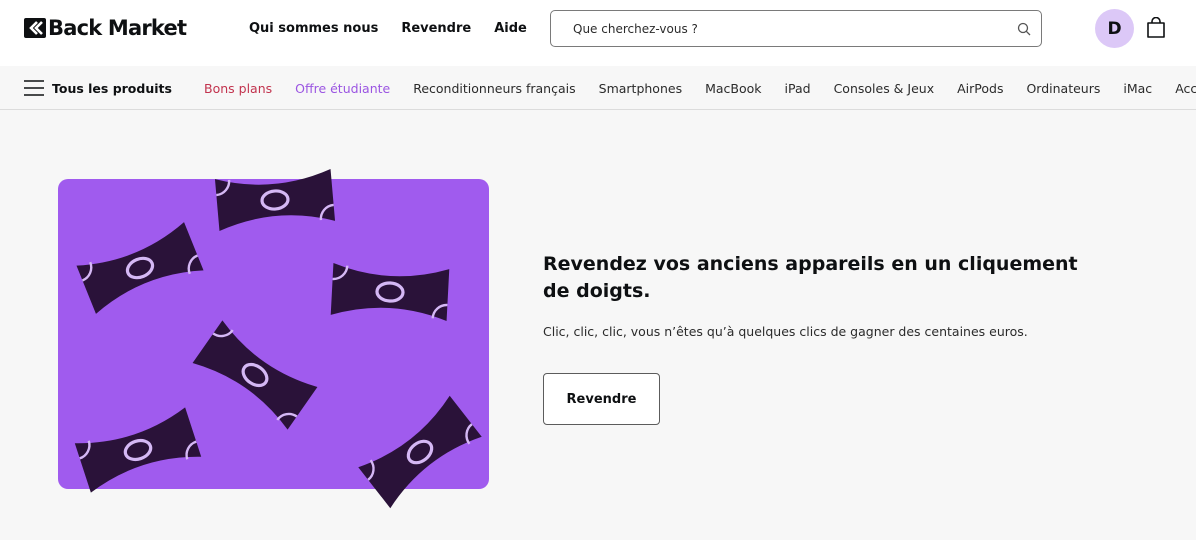 This screenshot has width=1196, height=540. I want to click on brand-logo: Back Market, so click(105, 28).